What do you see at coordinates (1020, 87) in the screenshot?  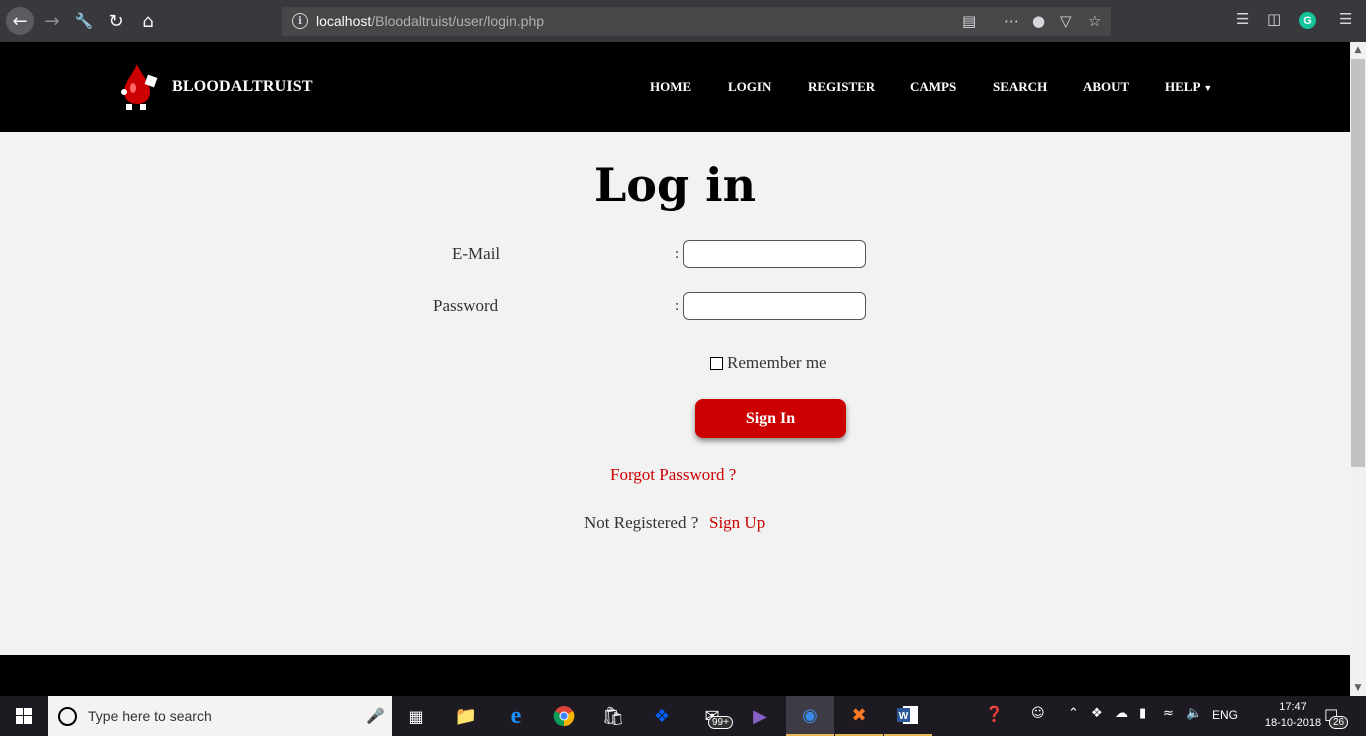 I see `nav-search: SEARCH` at bounding box center [1020, 87].